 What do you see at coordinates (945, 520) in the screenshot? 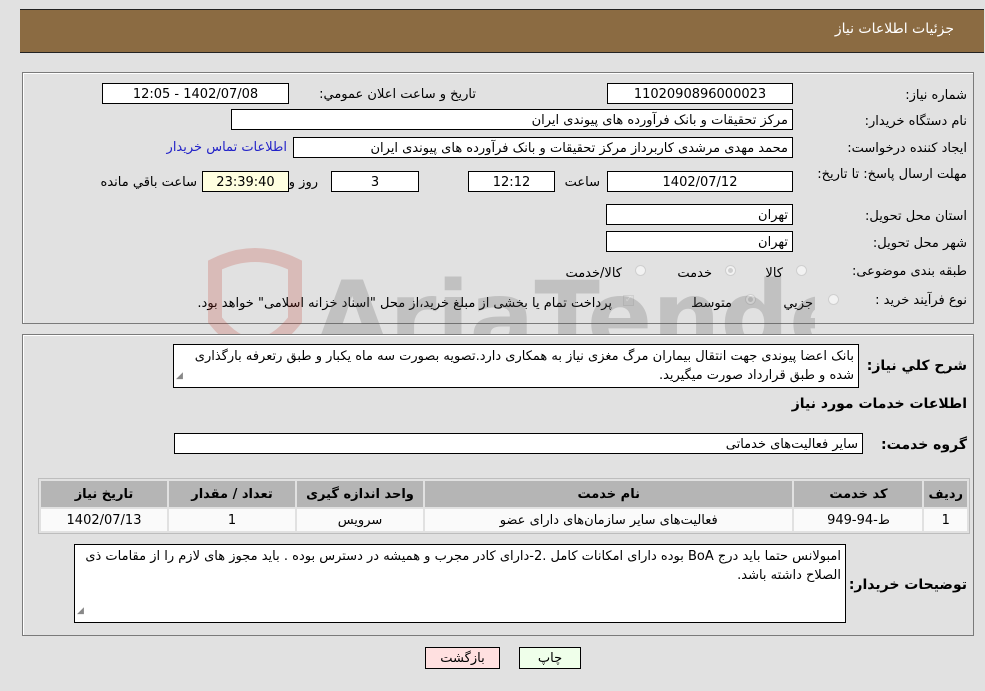
I see `cell-row-number: 1` at bounding box center [945, 520].